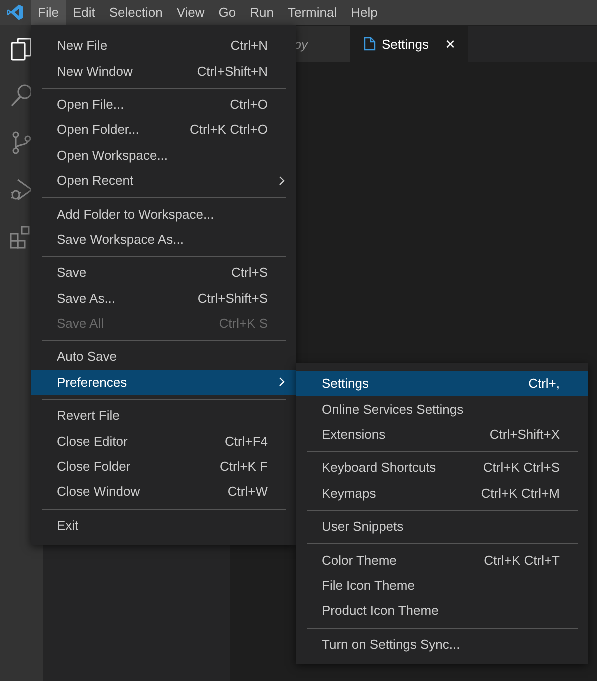  I want to click on menu-item: Revert File, so click(163, 415).